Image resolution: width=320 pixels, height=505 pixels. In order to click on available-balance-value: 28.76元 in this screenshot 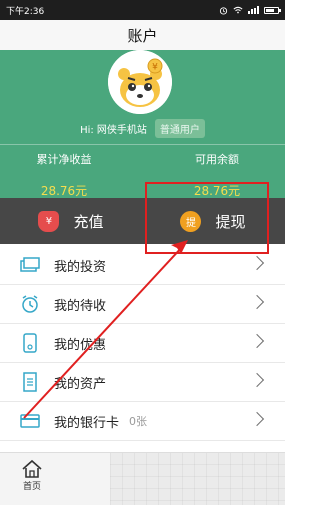, I will do `click(217, 191)`.